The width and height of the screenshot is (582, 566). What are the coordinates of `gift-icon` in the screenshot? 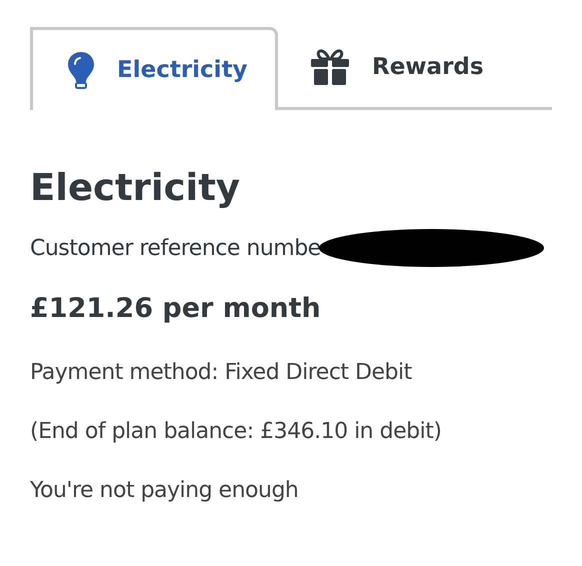 It's located at (330, 67).